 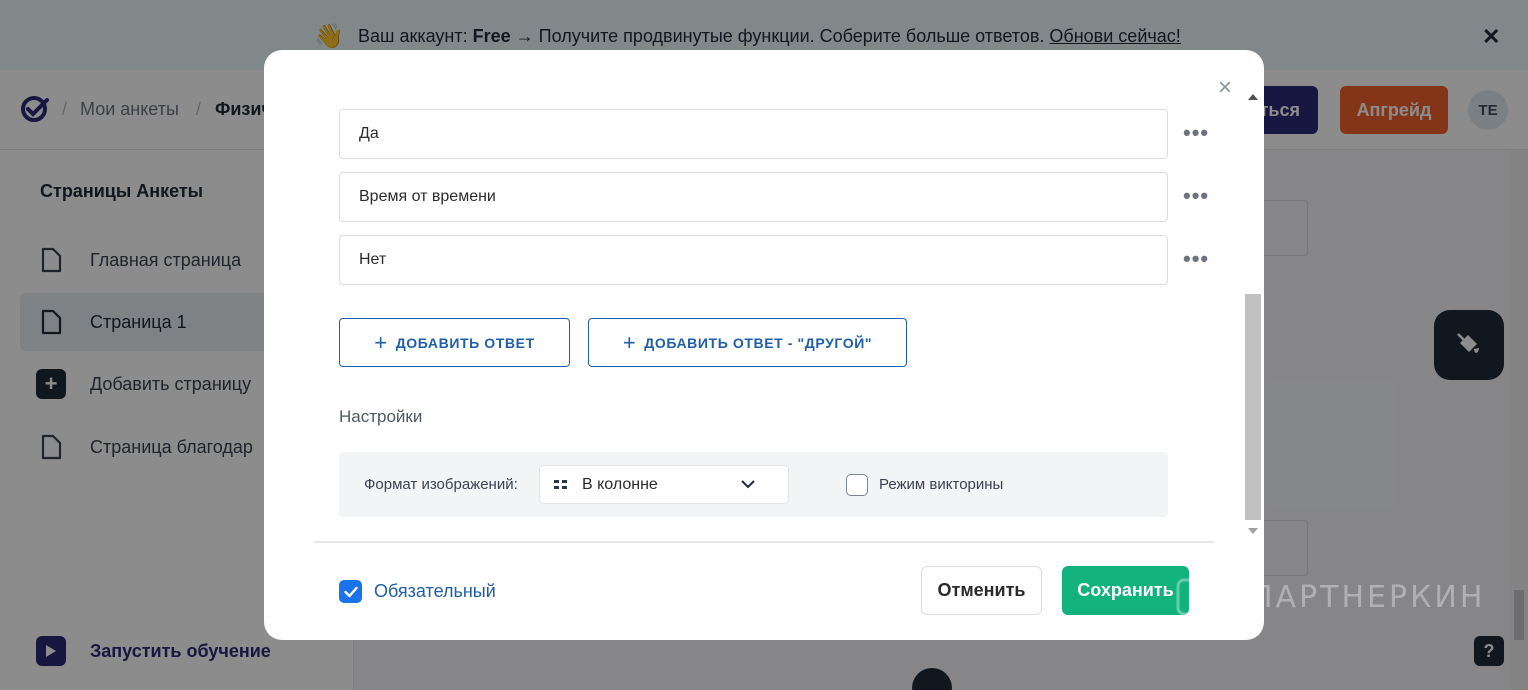 I want to click on cancel-button: Отменить, so click(x=981, y=590).